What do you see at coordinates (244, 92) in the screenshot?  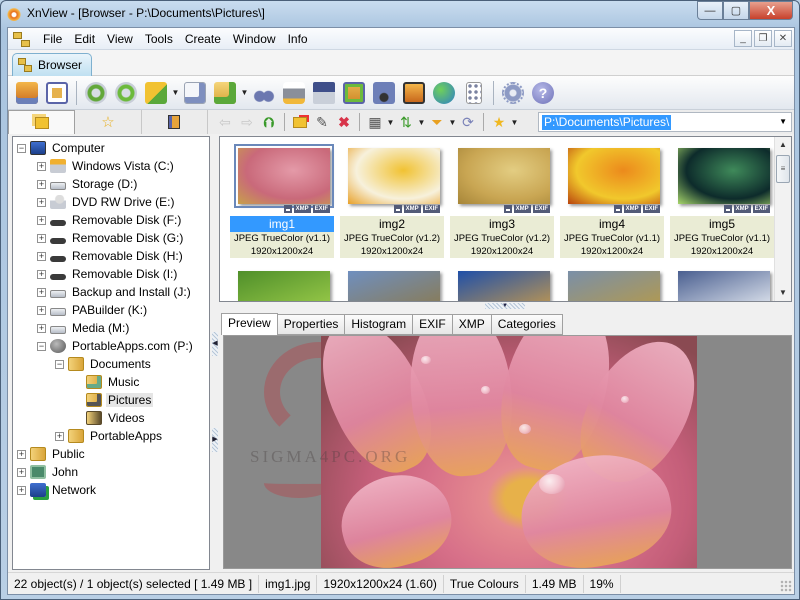 I see `copy-move-dropdown: ▼` at bounding box center [244, 92].